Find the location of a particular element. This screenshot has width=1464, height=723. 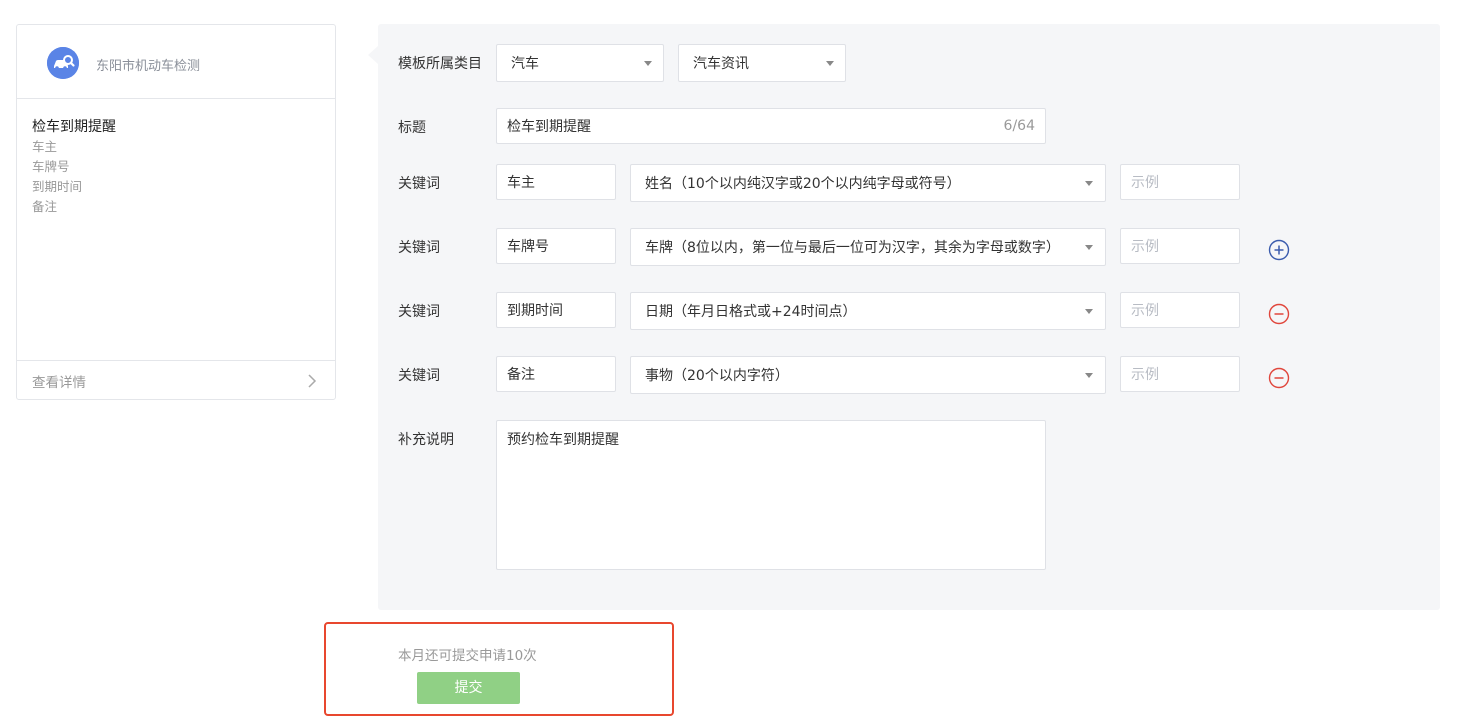

preview-field: 车主 is located at coordinates (45, 146).